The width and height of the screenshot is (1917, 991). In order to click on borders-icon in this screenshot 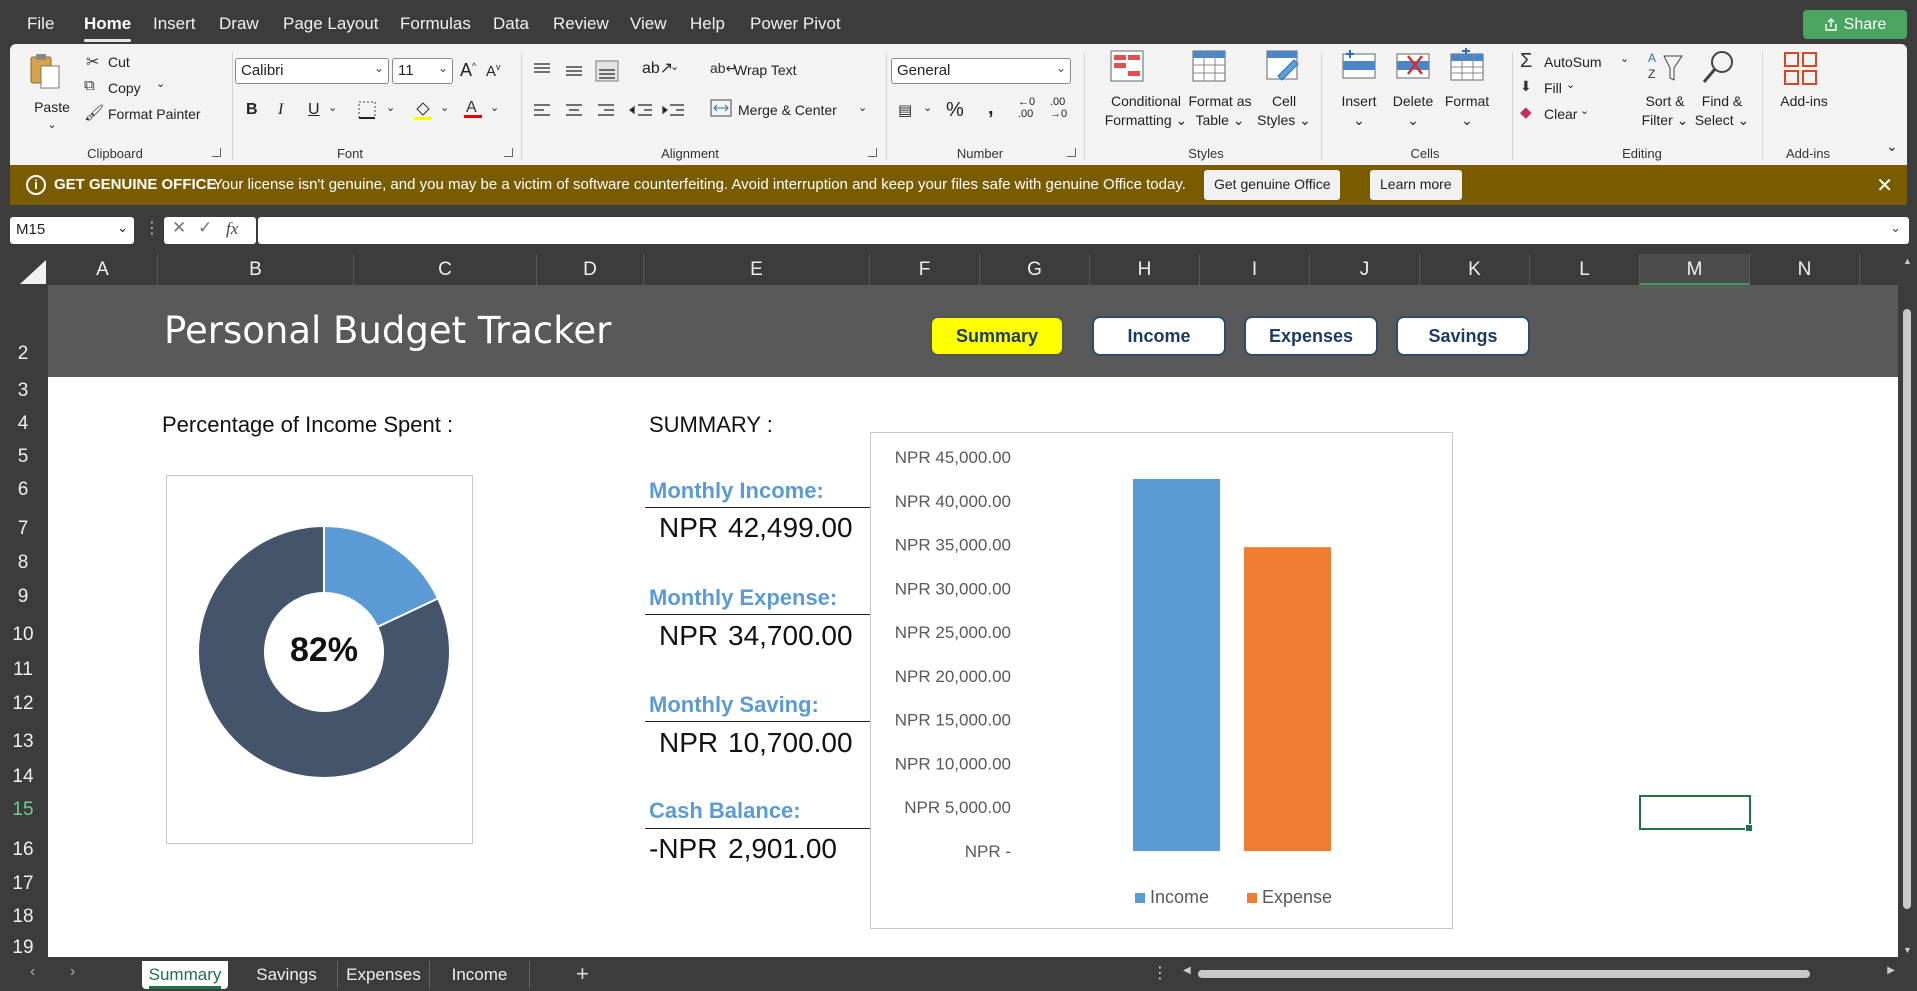, I will do `click(367, 110)`.